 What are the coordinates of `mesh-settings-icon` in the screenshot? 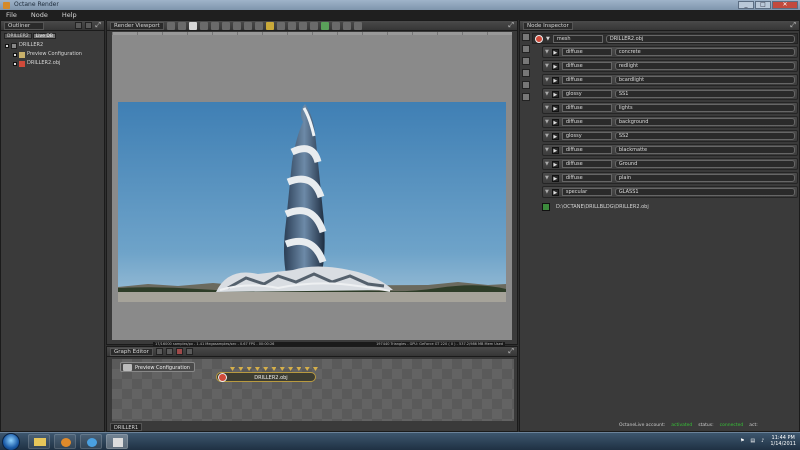 It's located at (526, 85).